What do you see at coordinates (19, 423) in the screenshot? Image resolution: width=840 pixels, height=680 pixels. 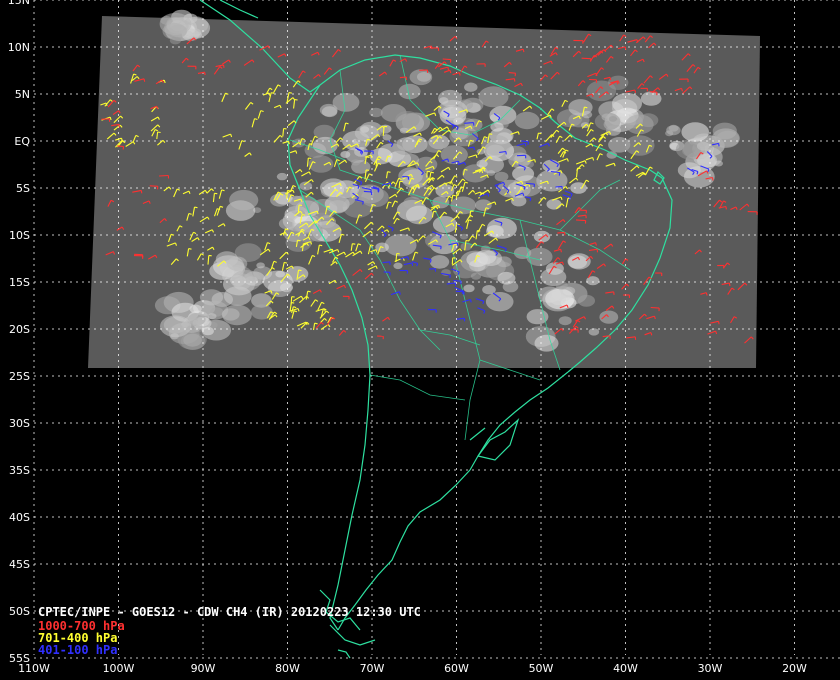 I see `lat-label: 30S` at bounding box center [19, 423].